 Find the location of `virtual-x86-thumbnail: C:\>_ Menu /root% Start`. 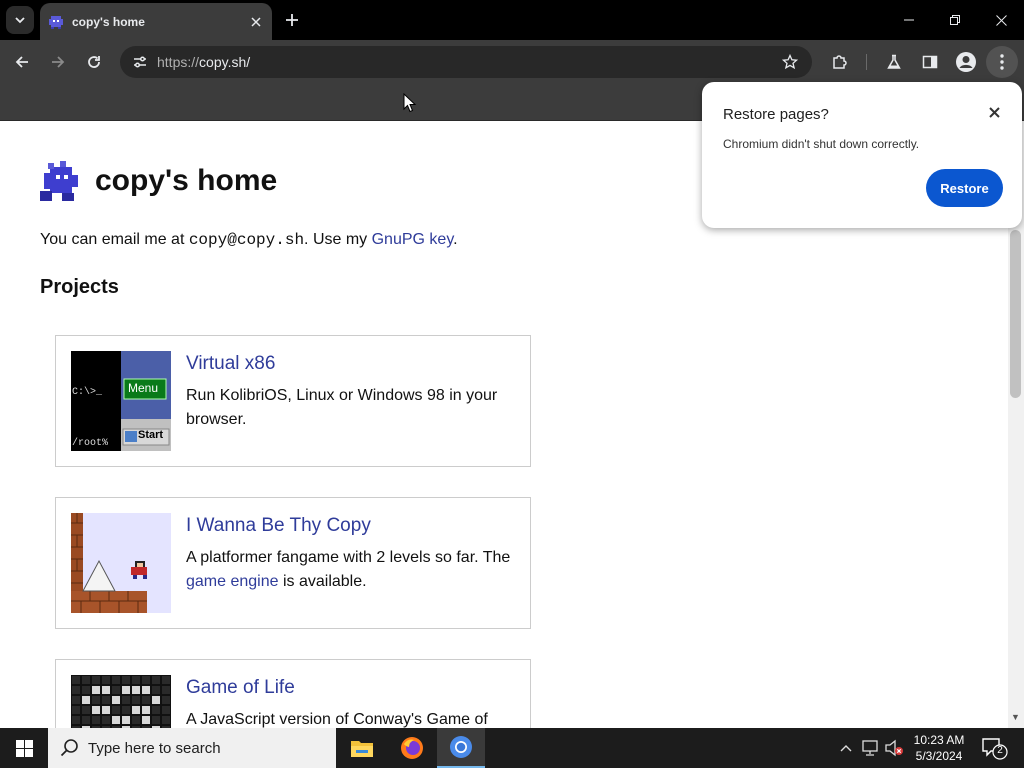

virtual-x86-thumbnail: C:\>_ Menu /root% Start is located at coordinates (121, 401).